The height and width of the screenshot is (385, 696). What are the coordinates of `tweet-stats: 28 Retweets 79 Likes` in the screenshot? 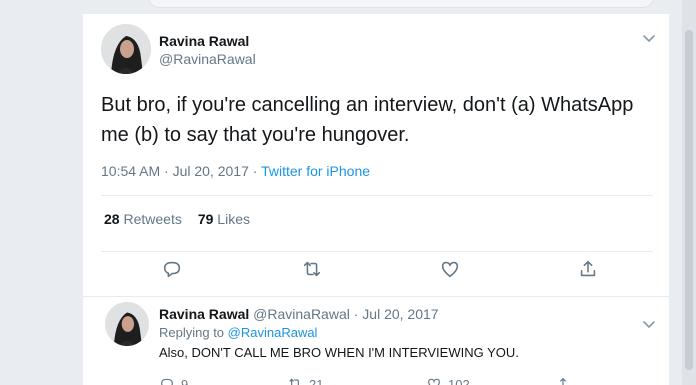 It's located at (177, 219).